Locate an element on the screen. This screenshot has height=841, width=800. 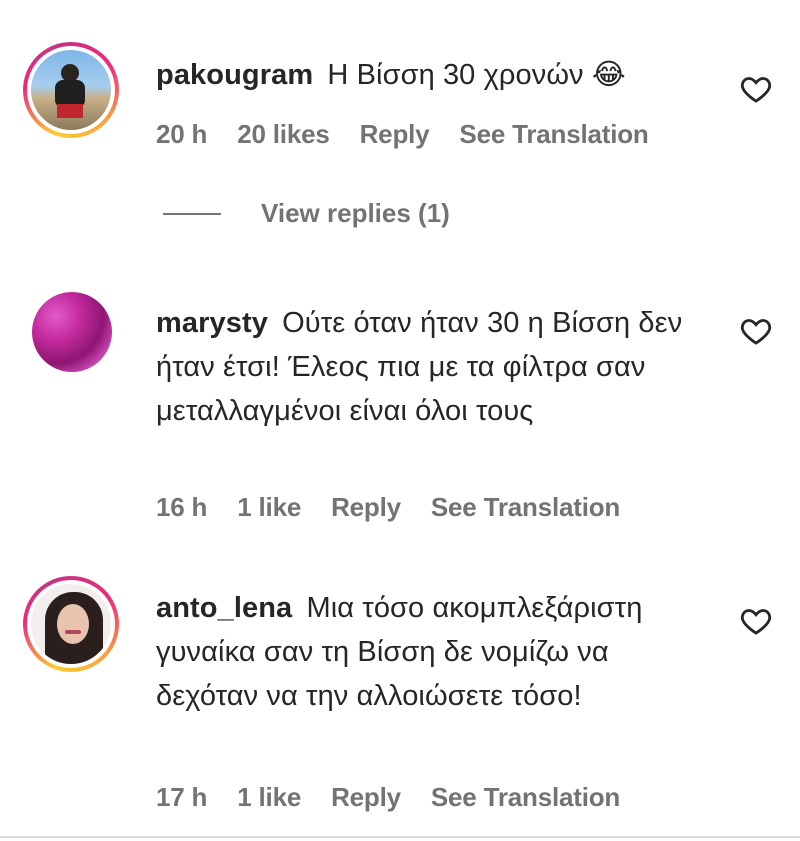
view-replies-label: View replies (1) is located at coordinates (355, 213).